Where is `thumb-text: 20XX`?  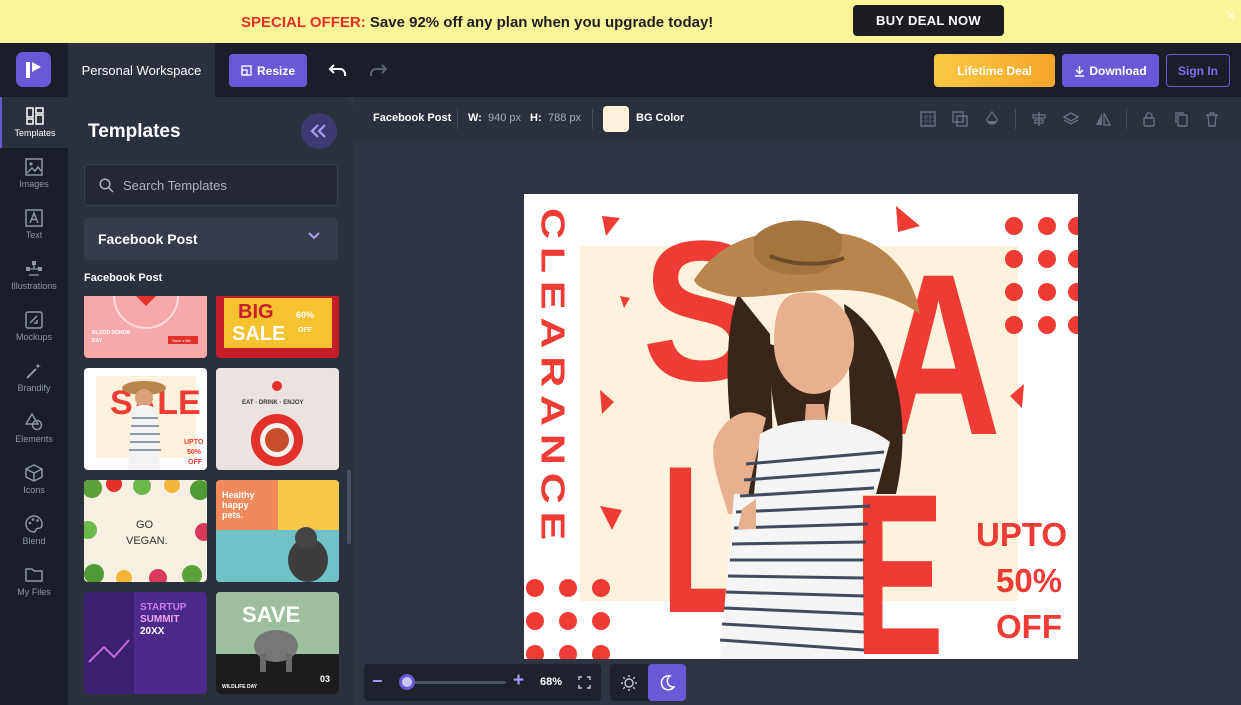 thumb-text: 20XX is located at coordinates (152, 631).